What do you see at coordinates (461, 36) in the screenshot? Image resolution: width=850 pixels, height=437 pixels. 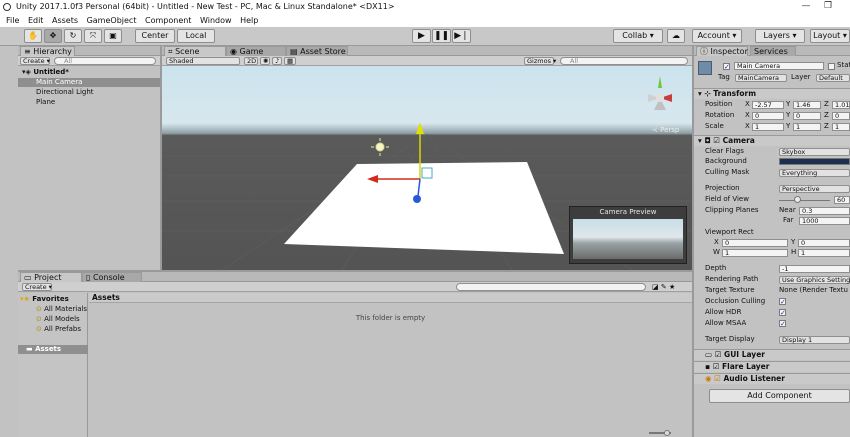 I see `step-button: ▶❘` at bounding box center [461, 36].